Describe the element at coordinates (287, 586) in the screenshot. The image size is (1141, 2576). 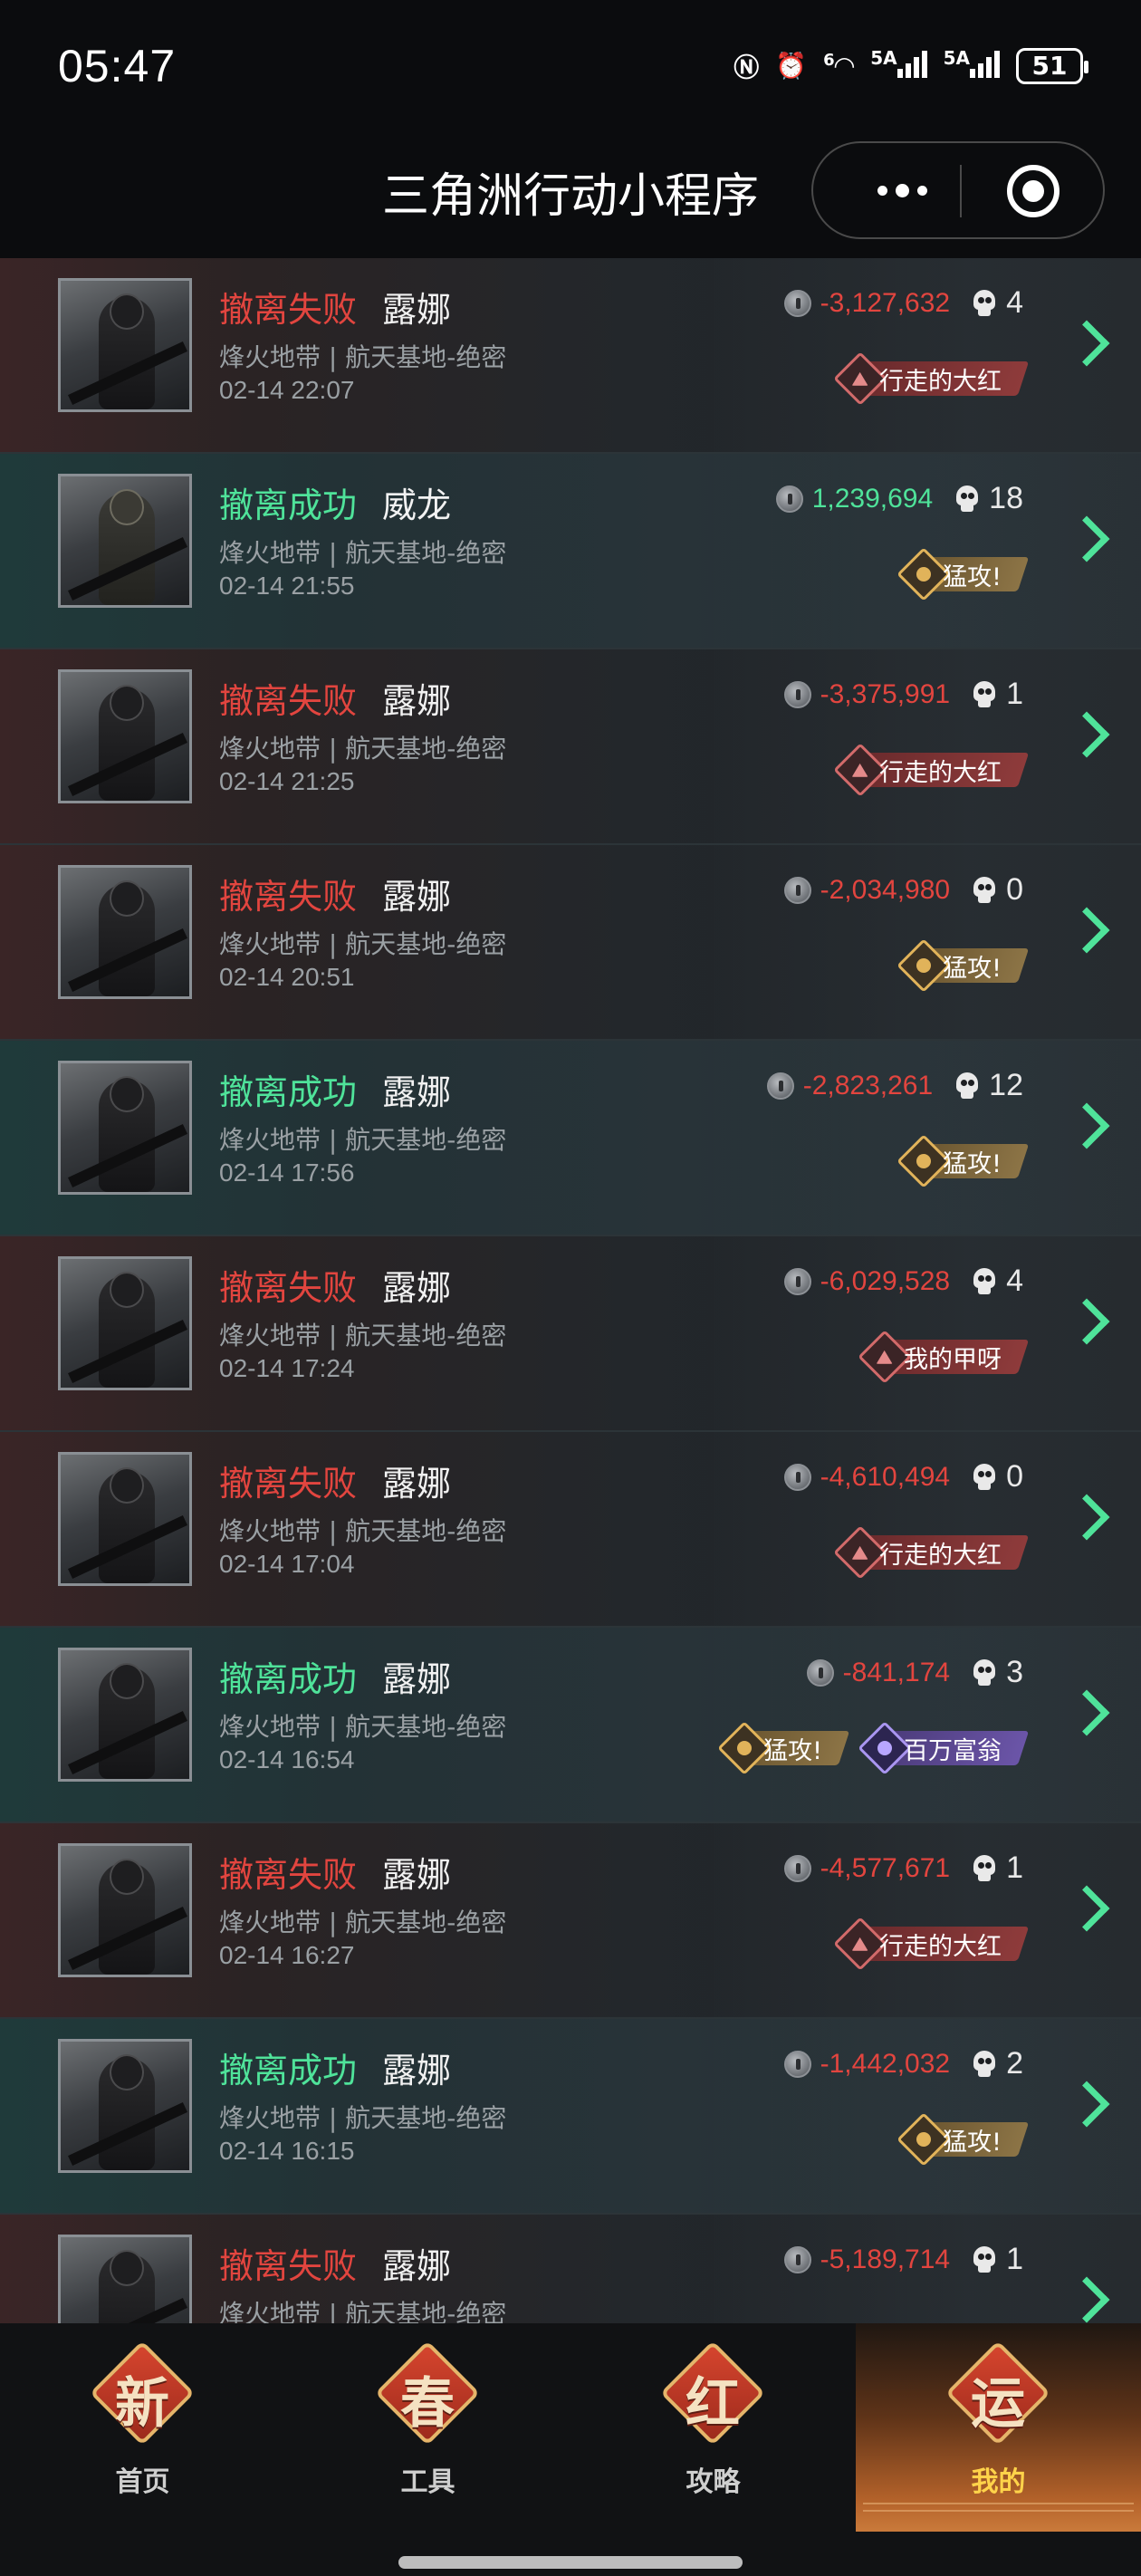
I see `match-time: 02-14 21:55` at that location.